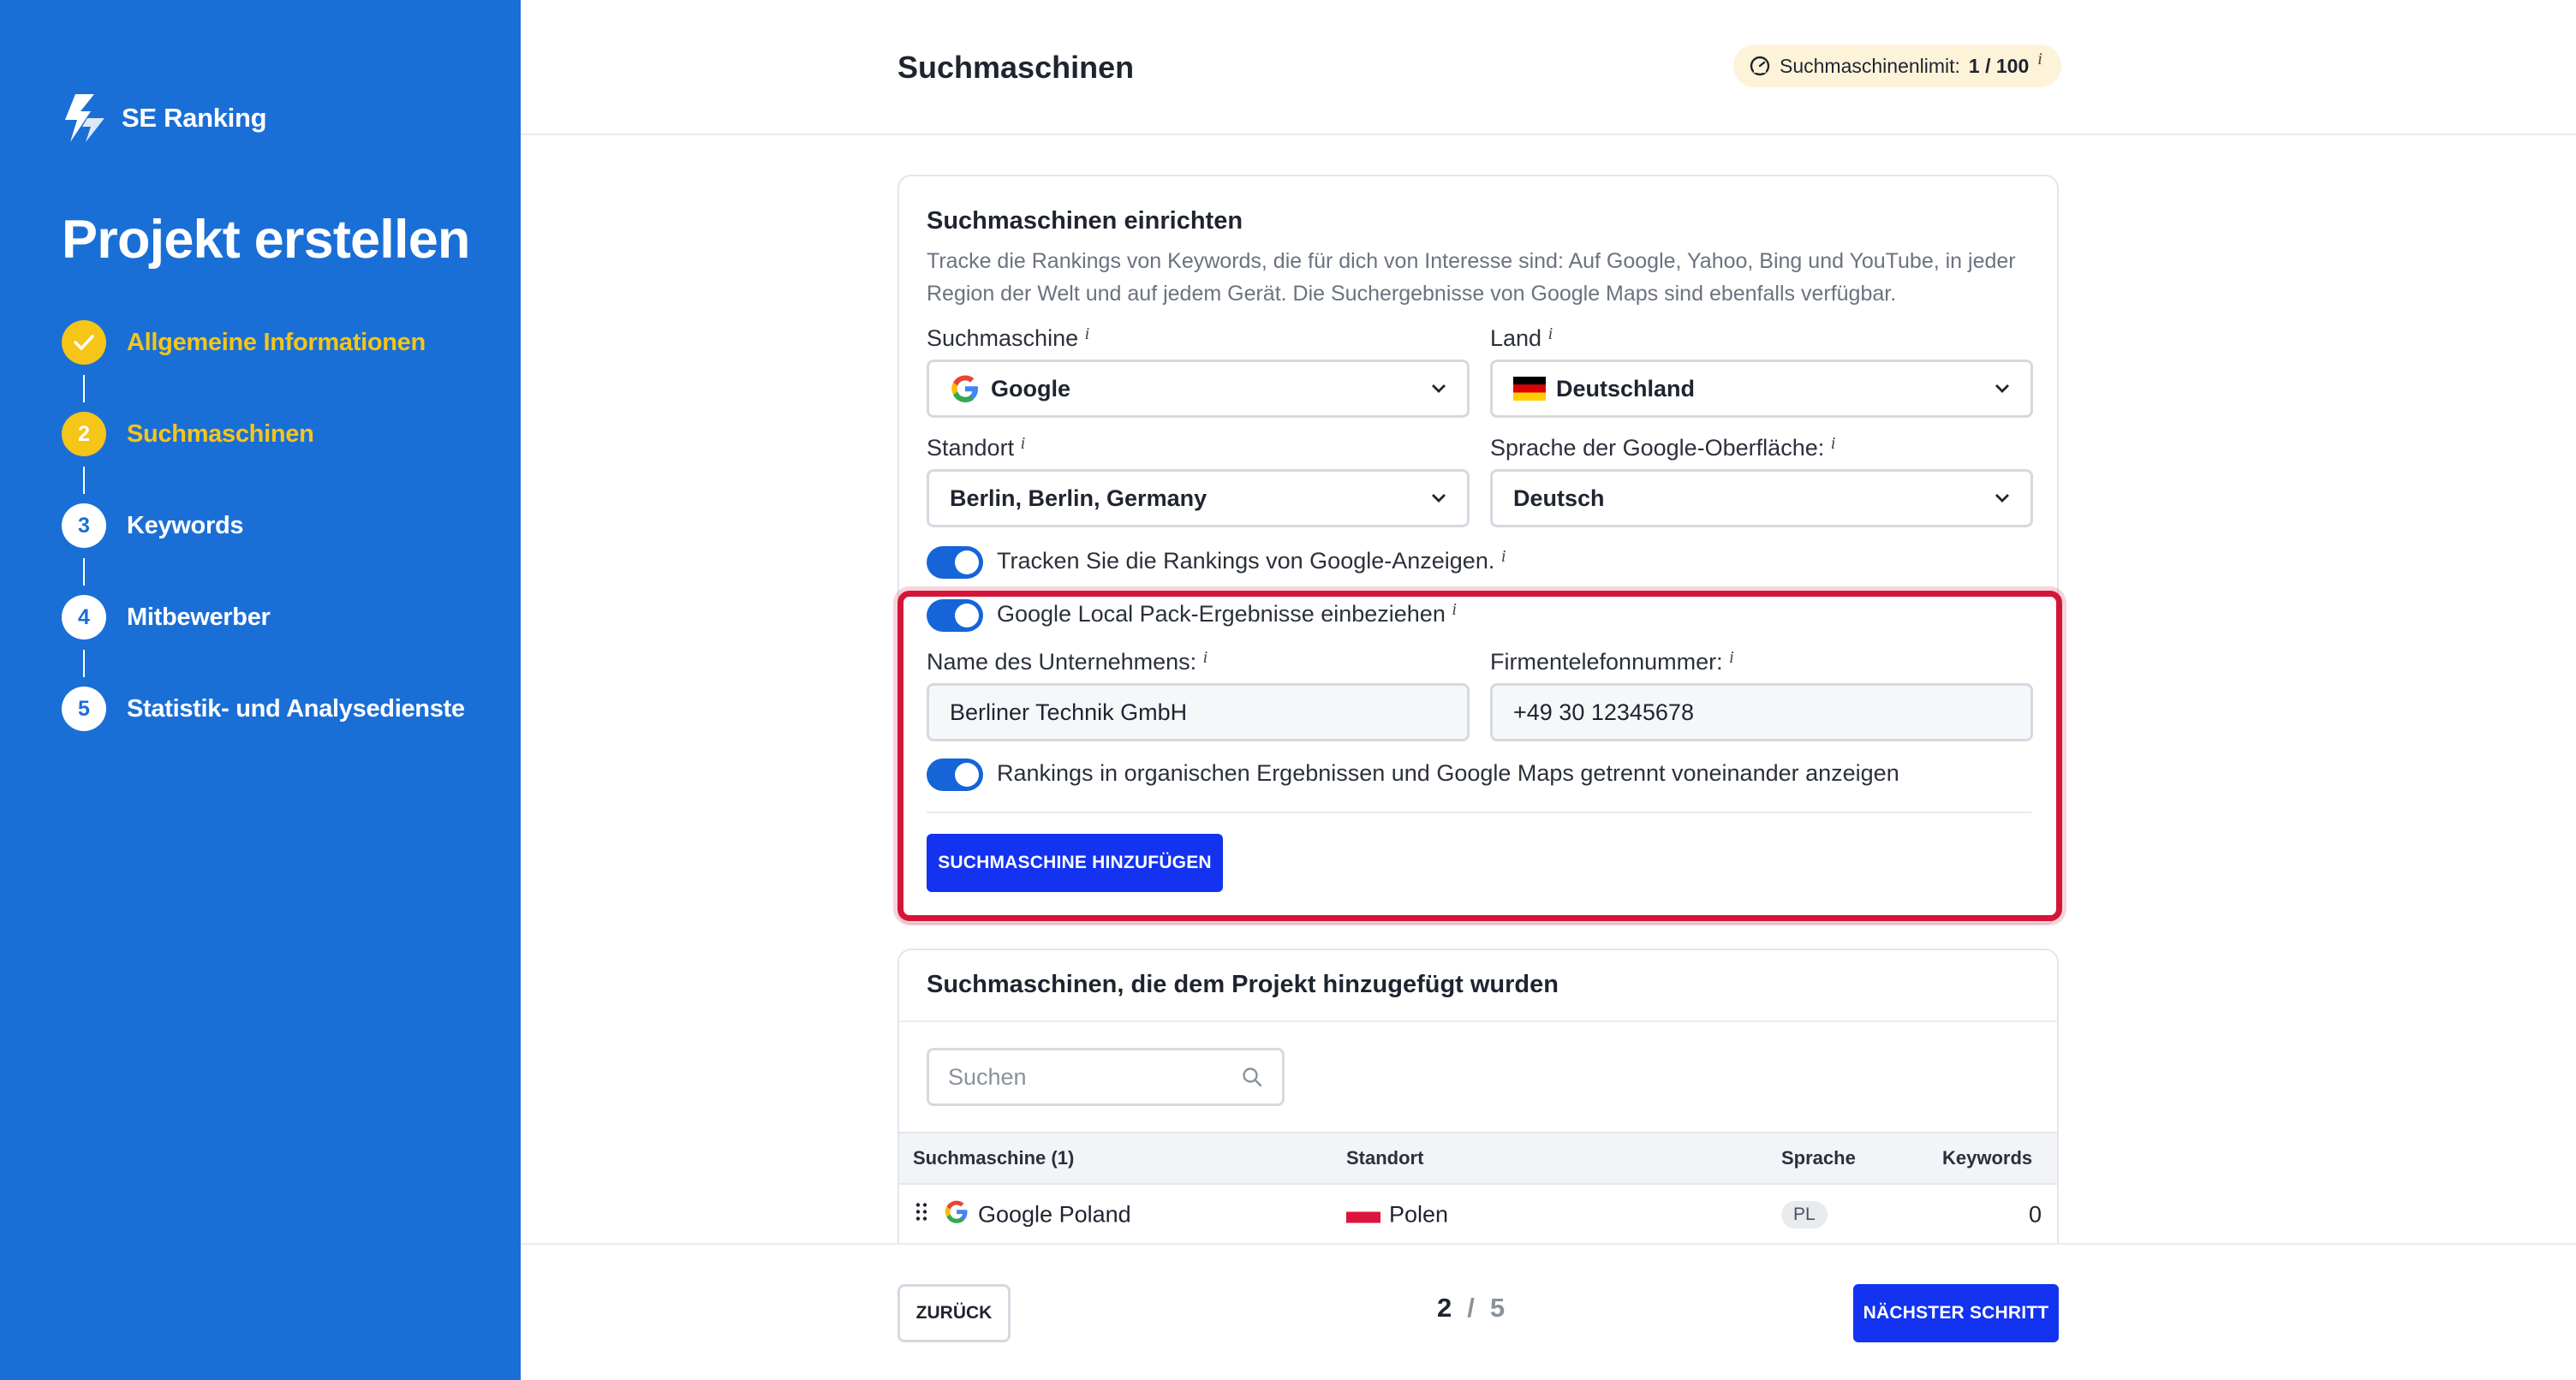 The height and width of the screenshot is (1380, 2576). What do you see at coordinates (1956, 1313) in the screenshot?
I see `next-step-button: NÄCHSTER SCHRITT` at bounding box center [1956, 1313].